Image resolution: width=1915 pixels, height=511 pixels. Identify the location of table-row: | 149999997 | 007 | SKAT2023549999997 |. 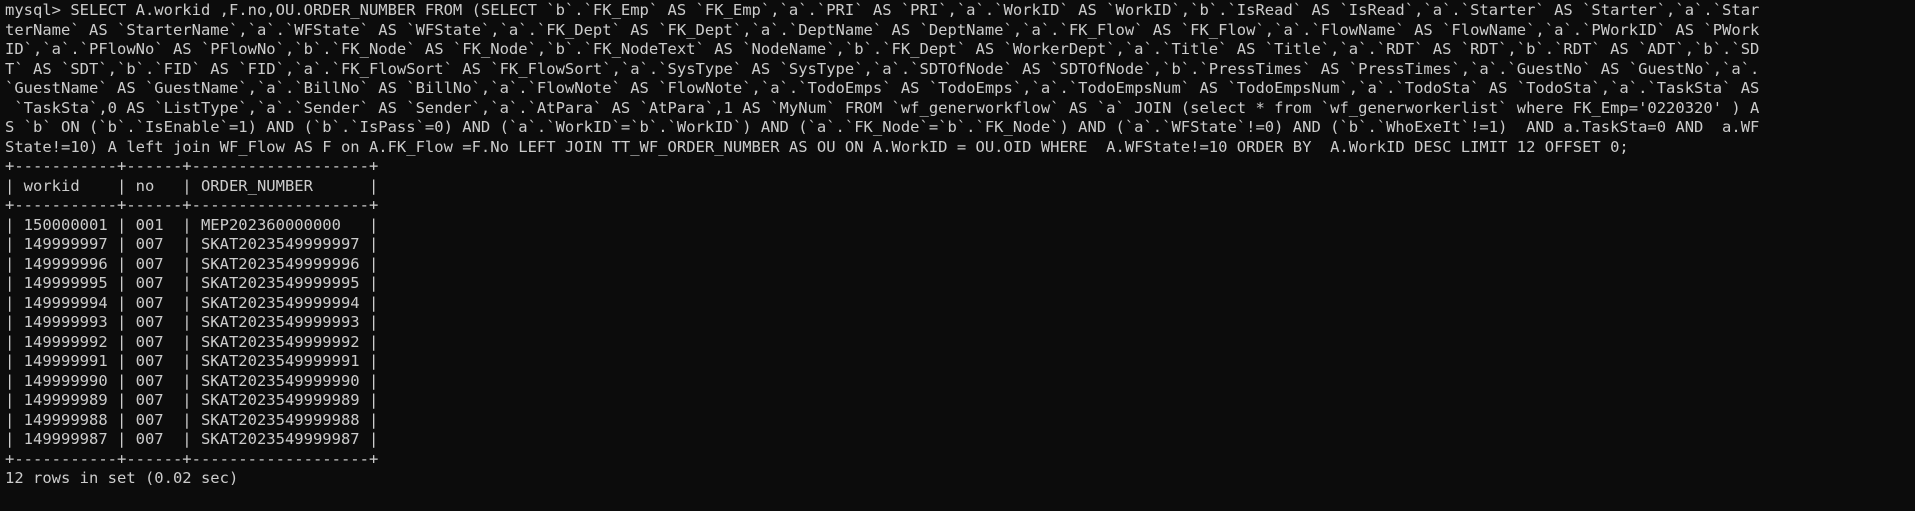
(192, 244).